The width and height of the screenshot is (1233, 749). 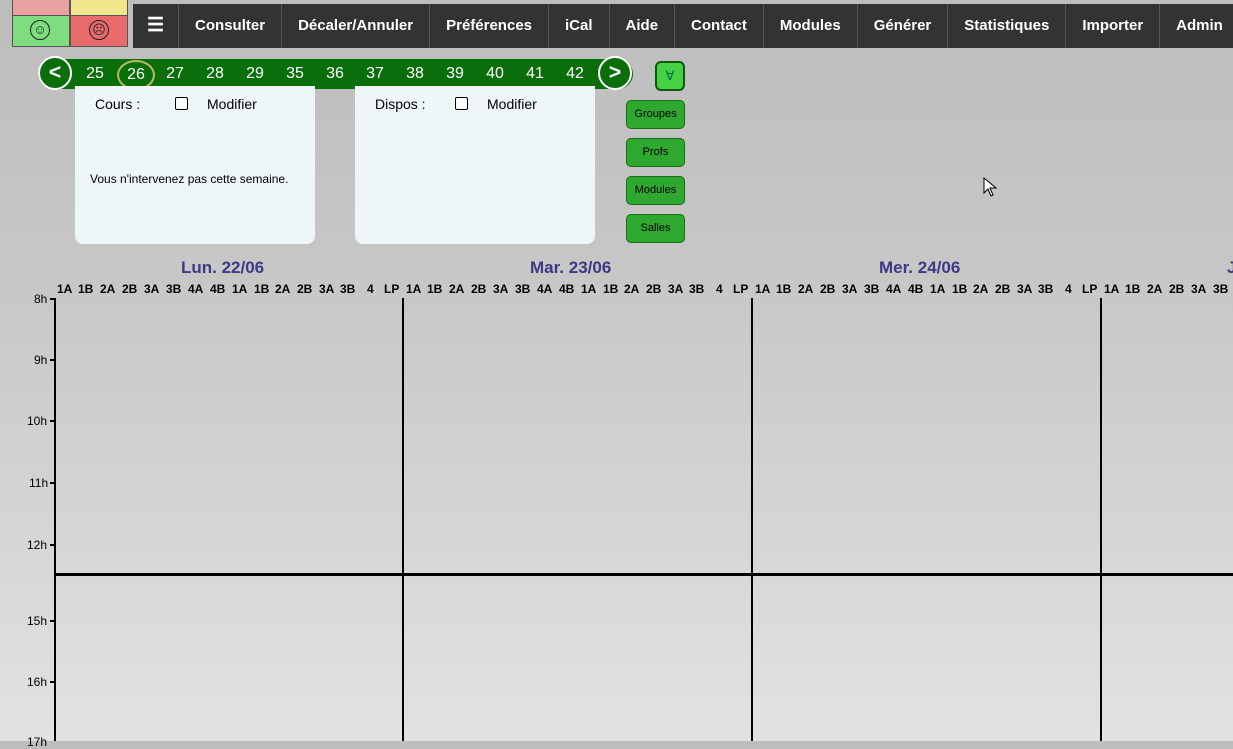 I want to click on previous-week-button: <, so click(x=55, y=73).